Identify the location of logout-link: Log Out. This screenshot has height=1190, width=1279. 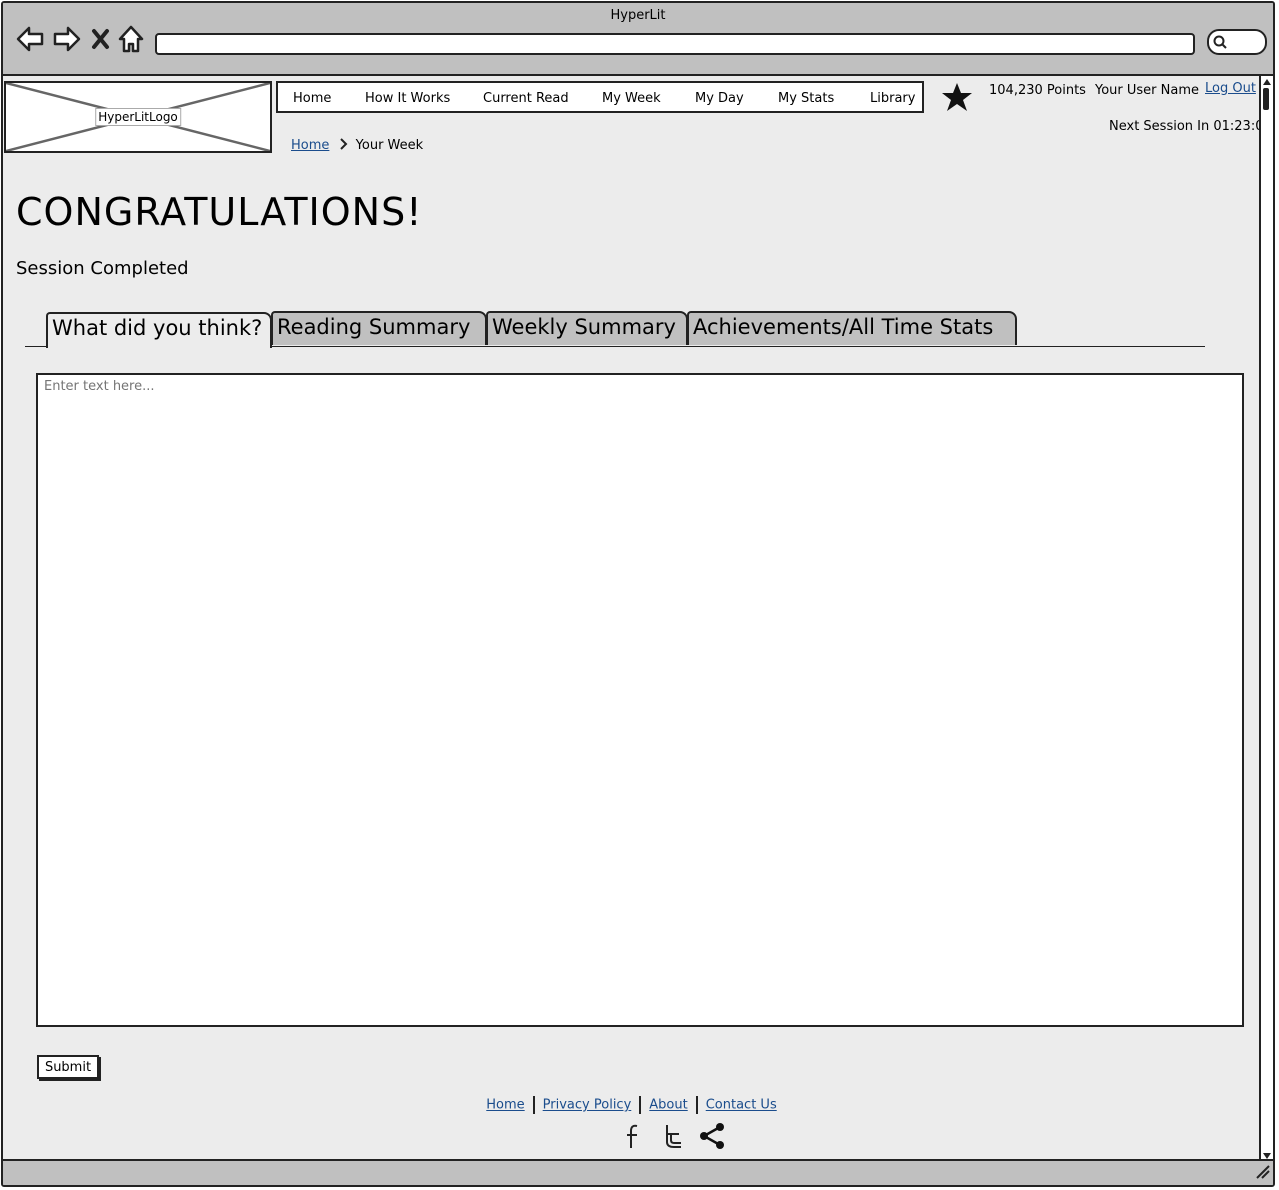
(1230, 88).